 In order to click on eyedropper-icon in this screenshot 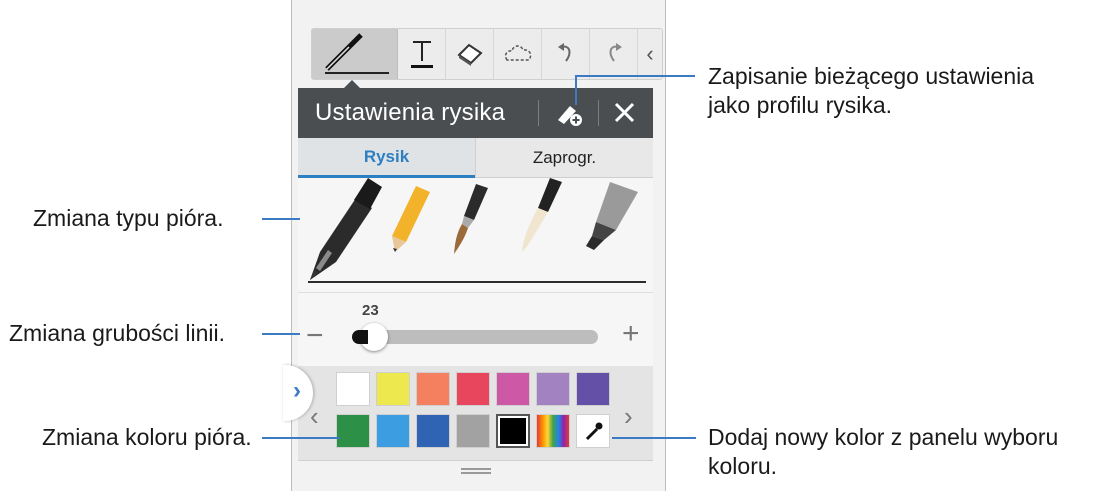, I will do `click(594, 431)`.